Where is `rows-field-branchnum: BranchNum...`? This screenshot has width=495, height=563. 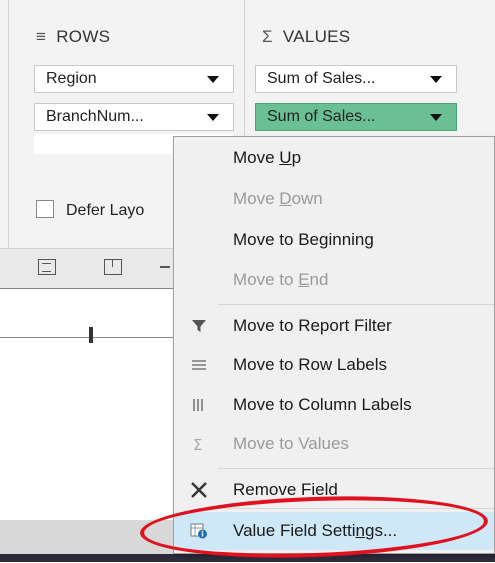 rows-field-branchnum: BranchNum... is located at coordinates (134, 117).